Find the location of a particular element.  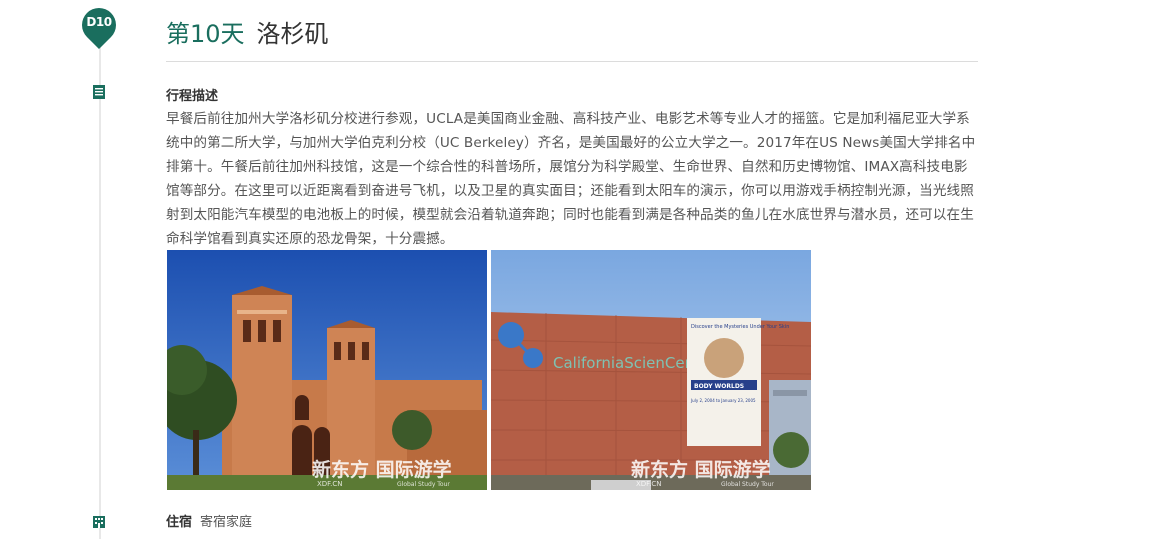

day-badge: D10 is located at coordinates (99, 22).